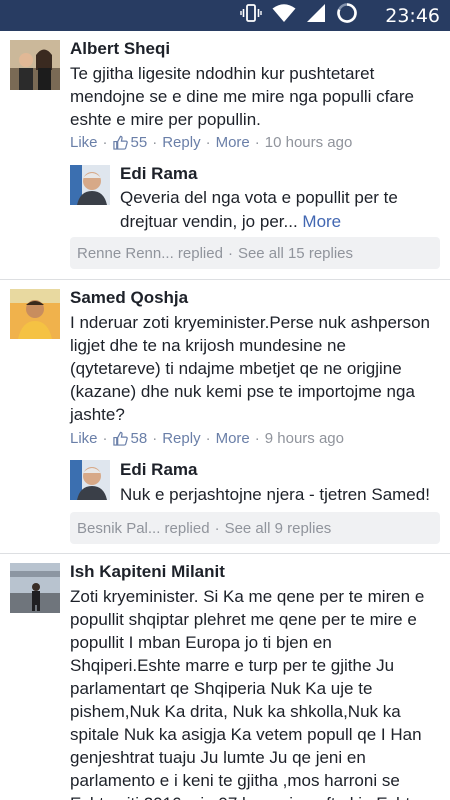  Describe the element at coordinates (147, 572) in the screenshot. I see `comment-author: Ish Kapiteni Milanit` at that location.